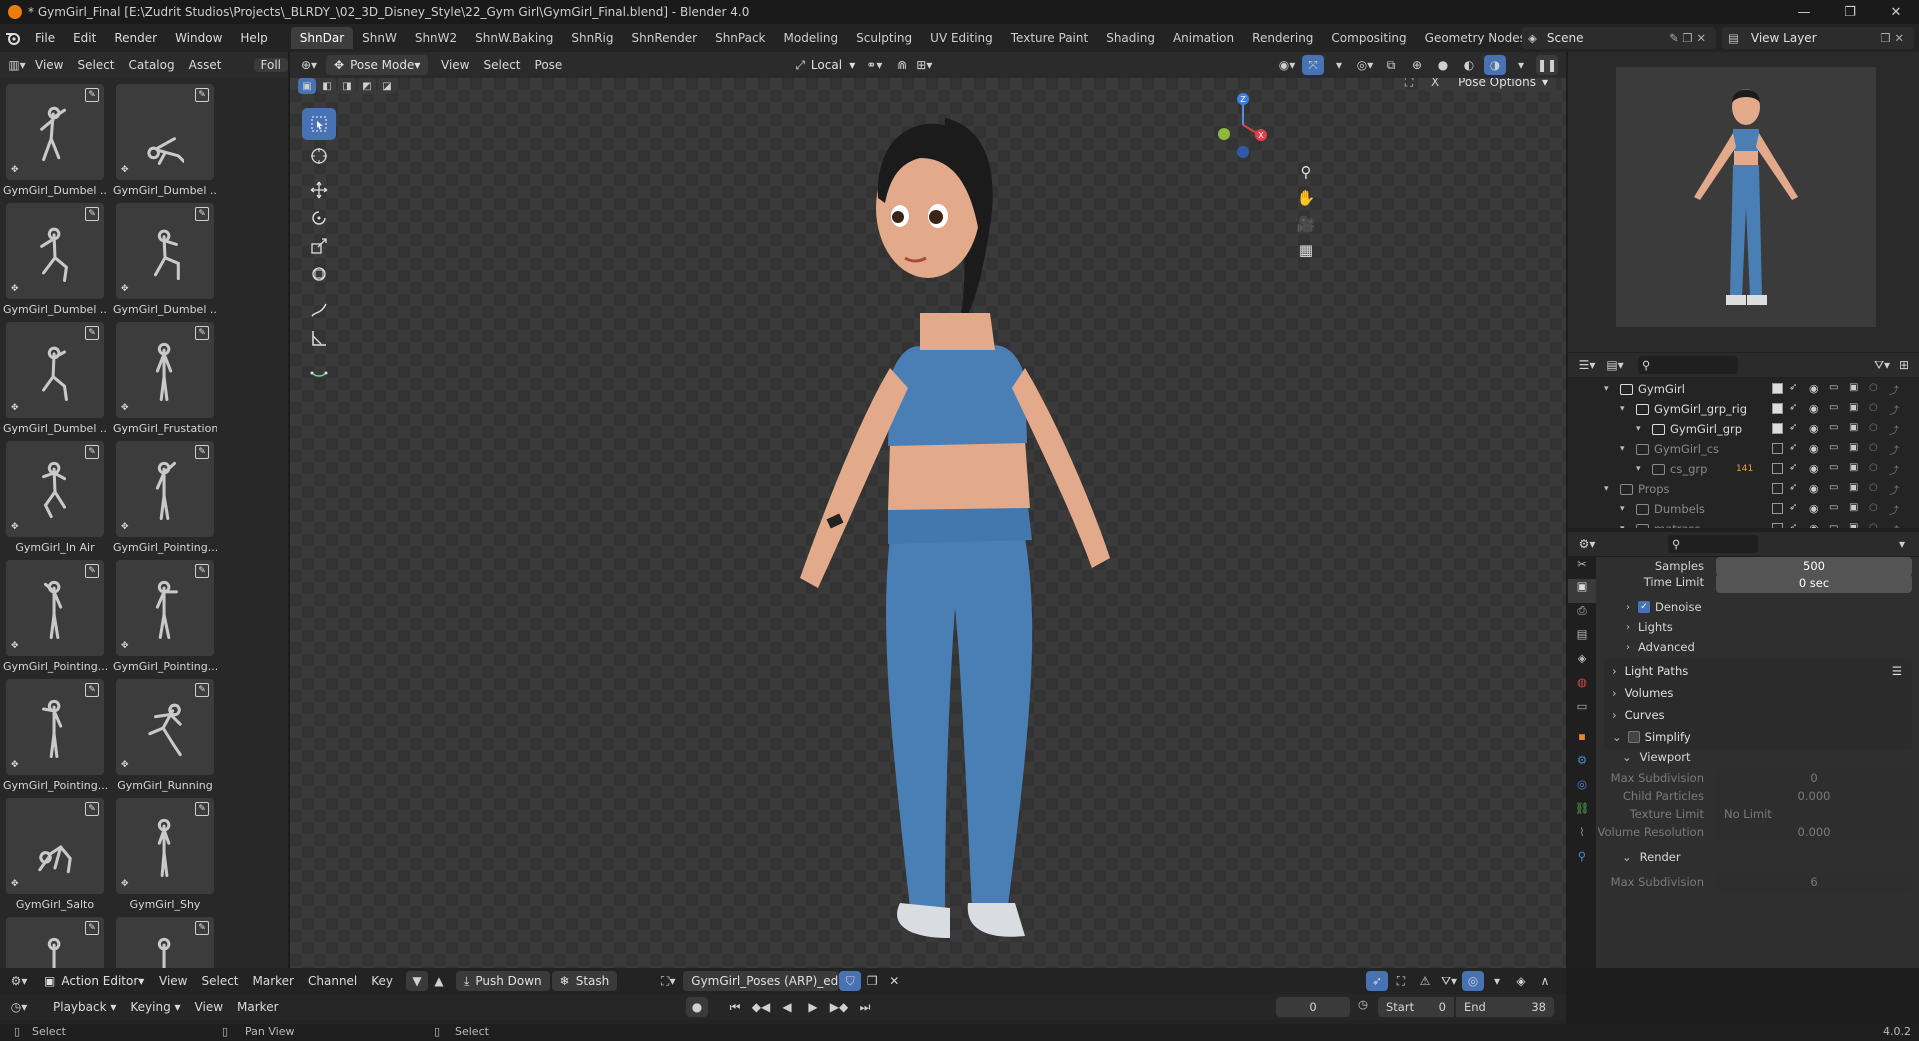 This screenshot has width=1919, height=1041. I want to click on workspace-tab-shnw2: ShnW2, so click(436, 38).